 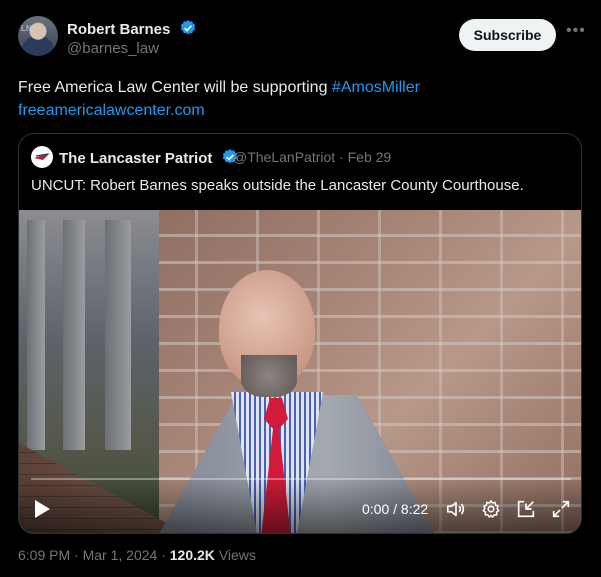 What do you see at coordinates (561, 509) in the screenshot?
I see `fullscreen-icon` at bounding box center [561, 509].